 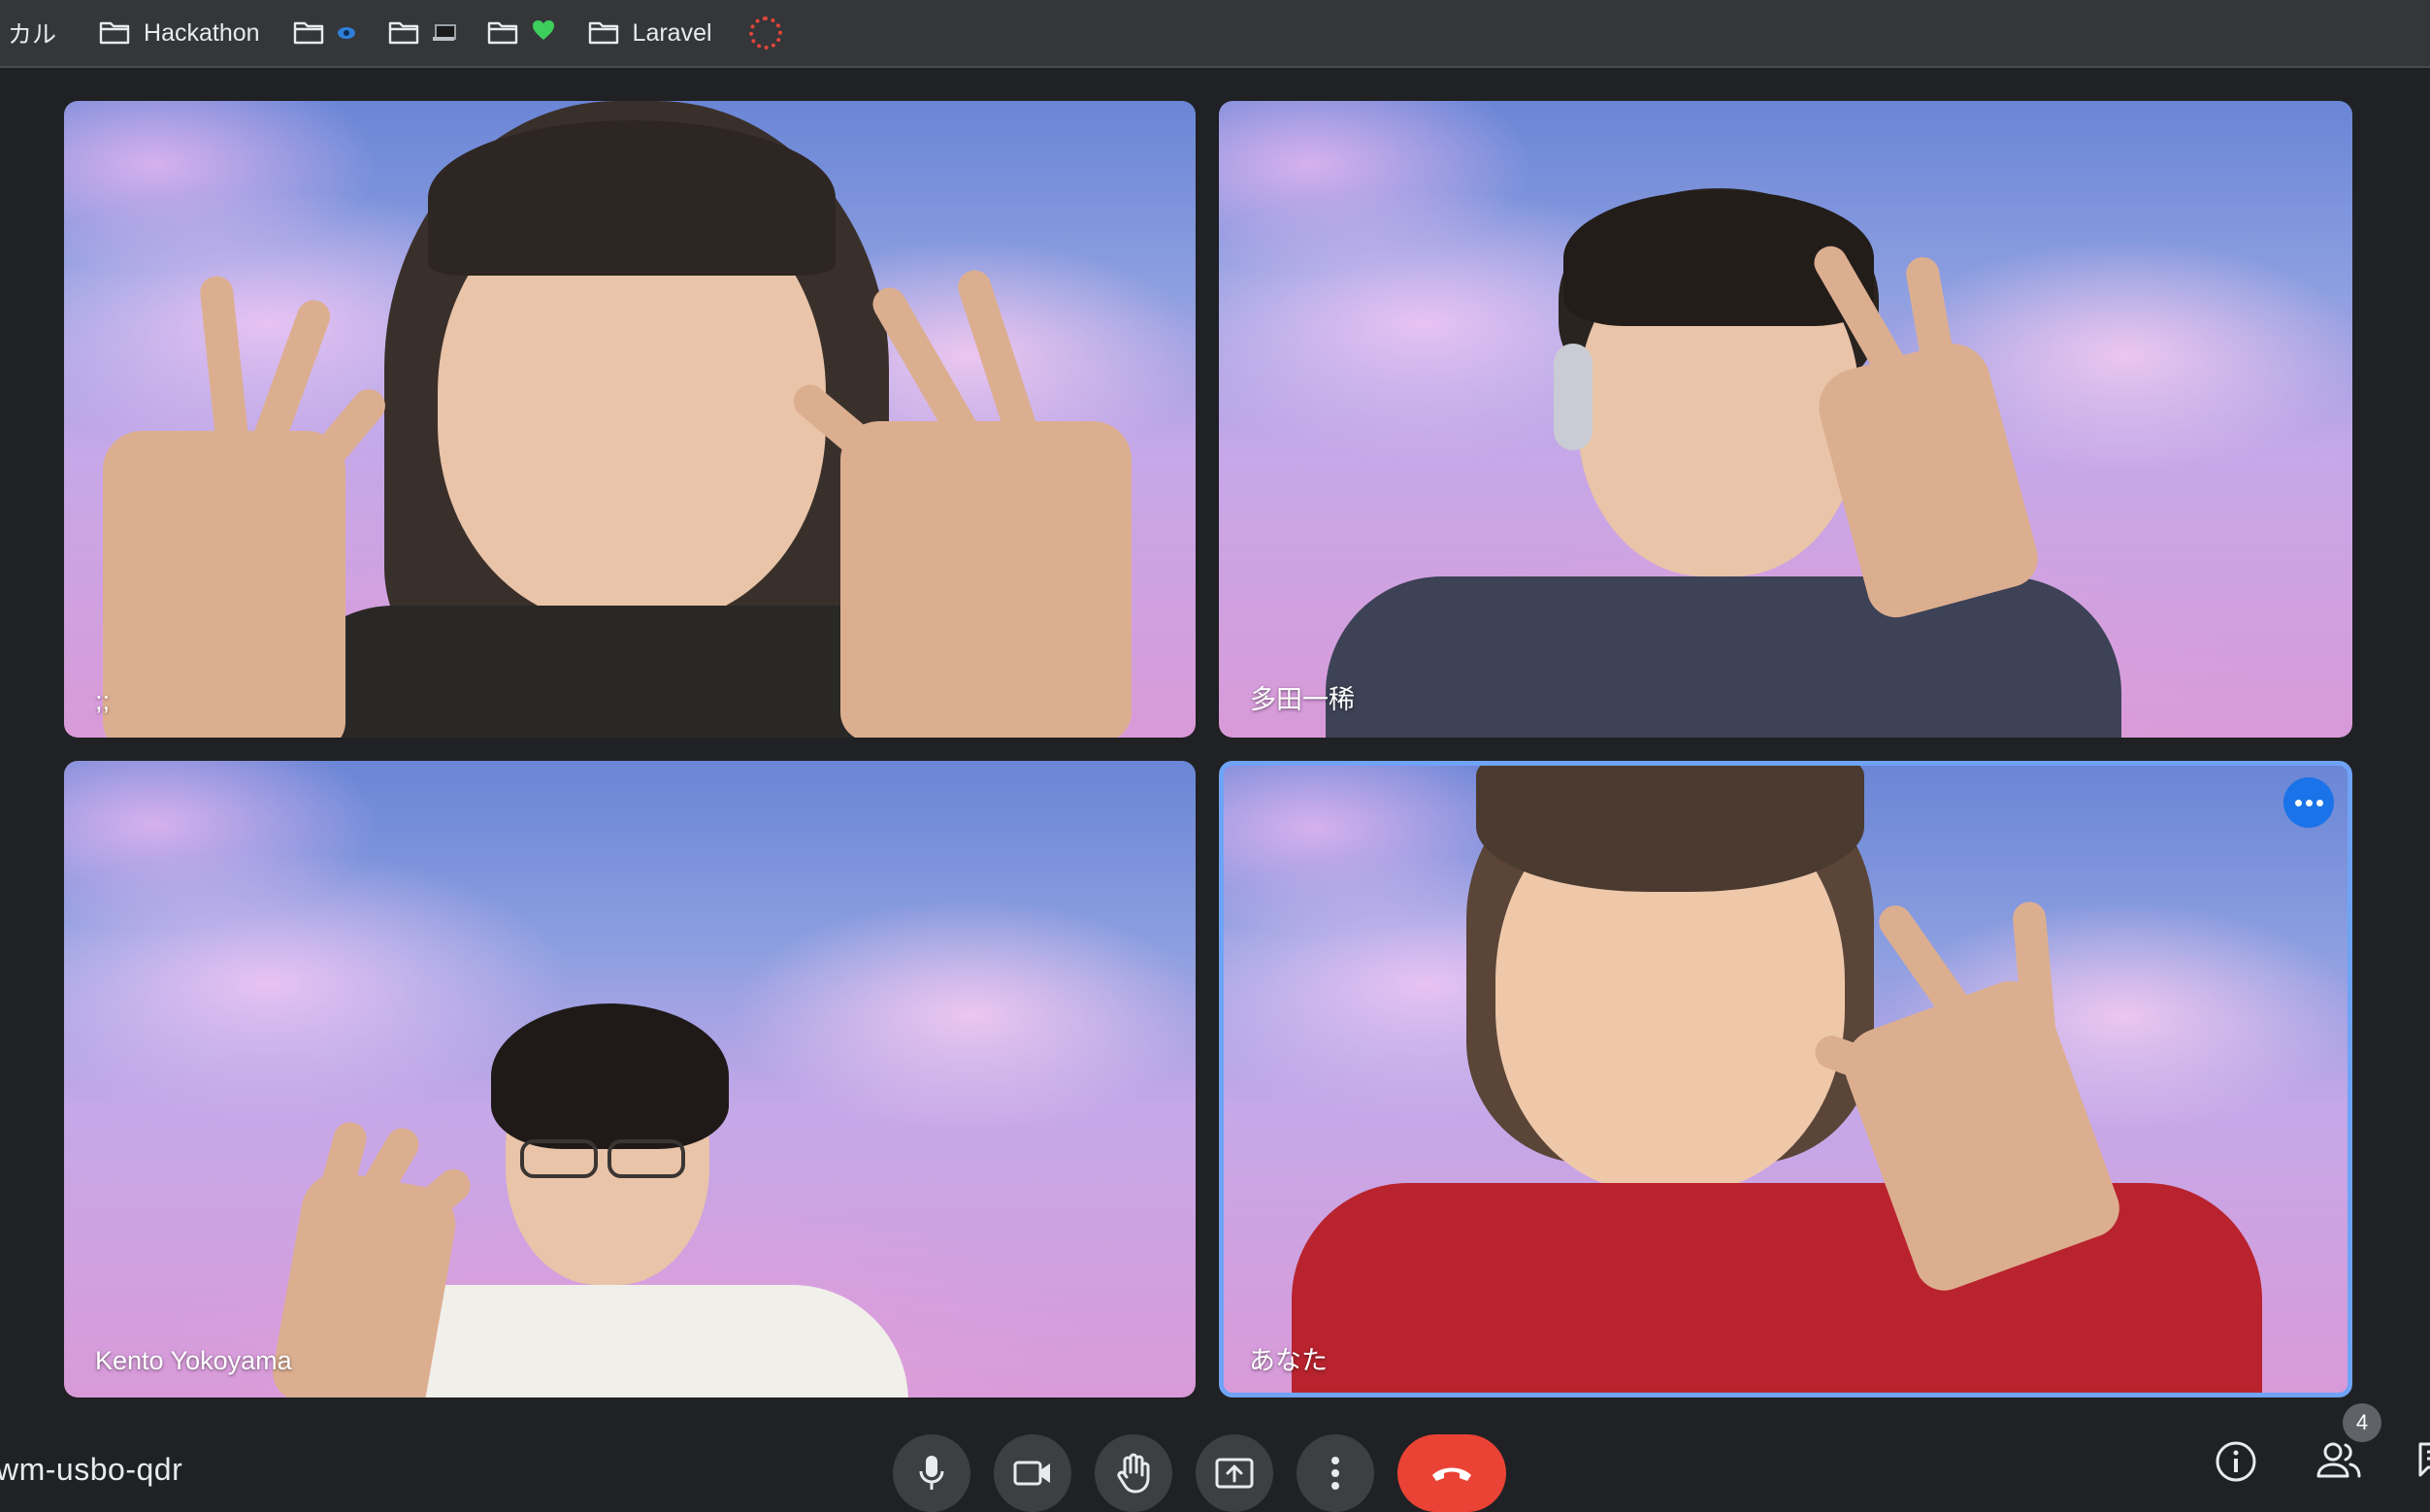 I want to click on present-screen-button, so click(x=1234, y=1473).